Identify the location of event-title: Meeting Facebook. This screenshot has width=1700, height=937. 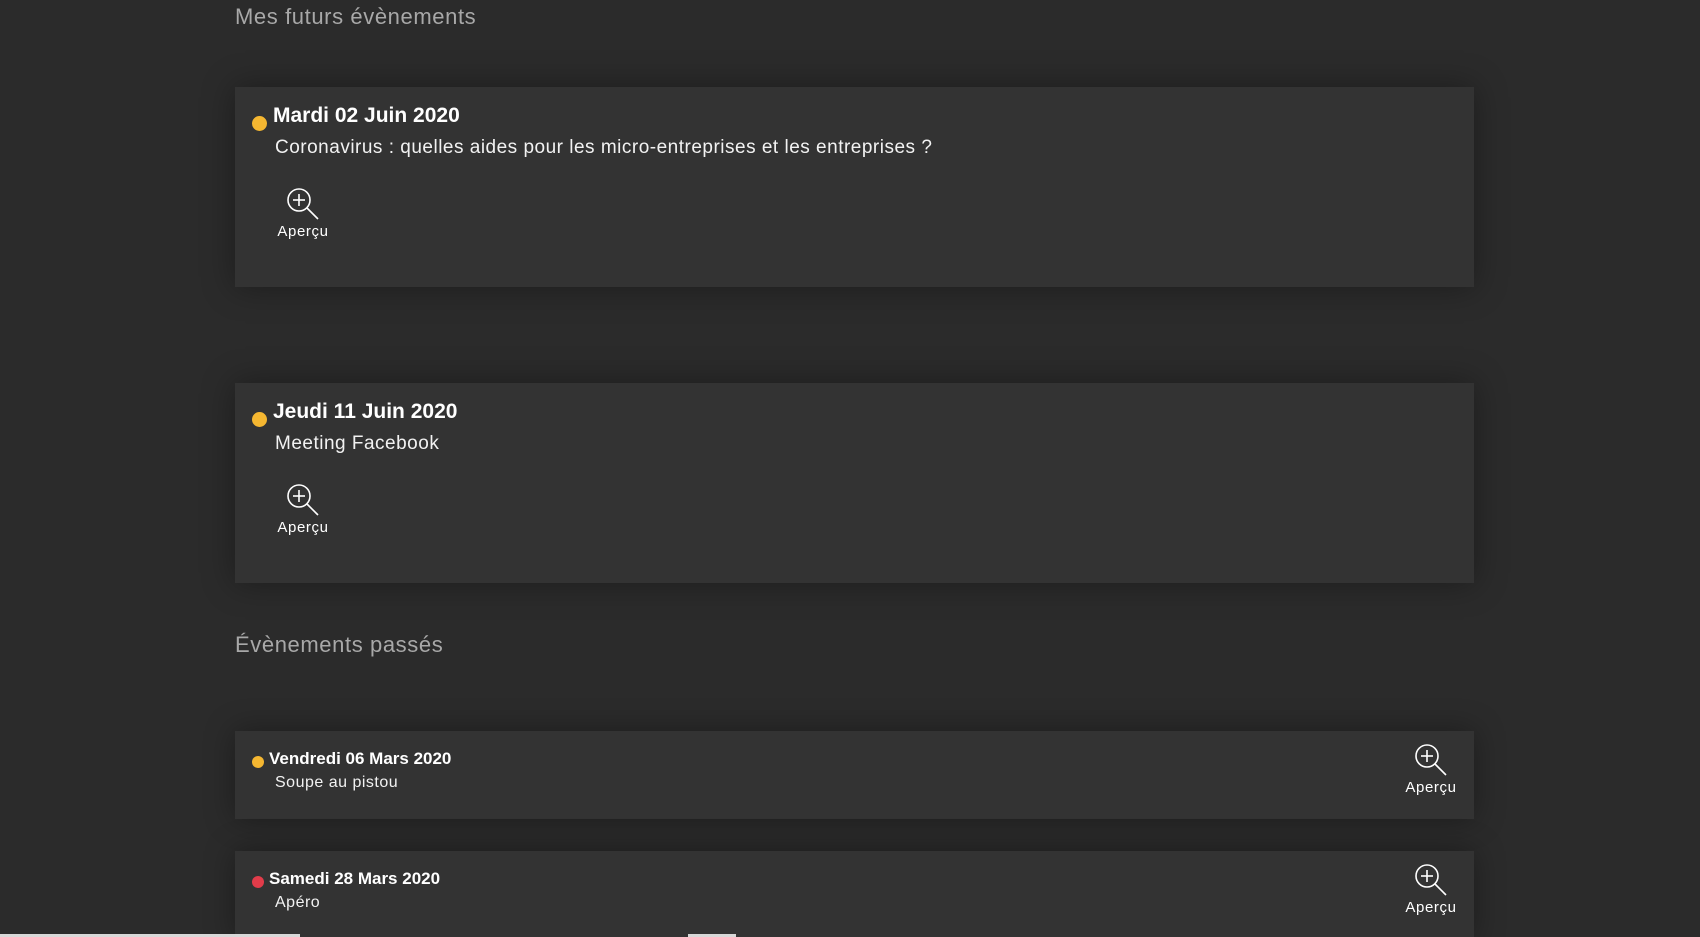
(357, 443).